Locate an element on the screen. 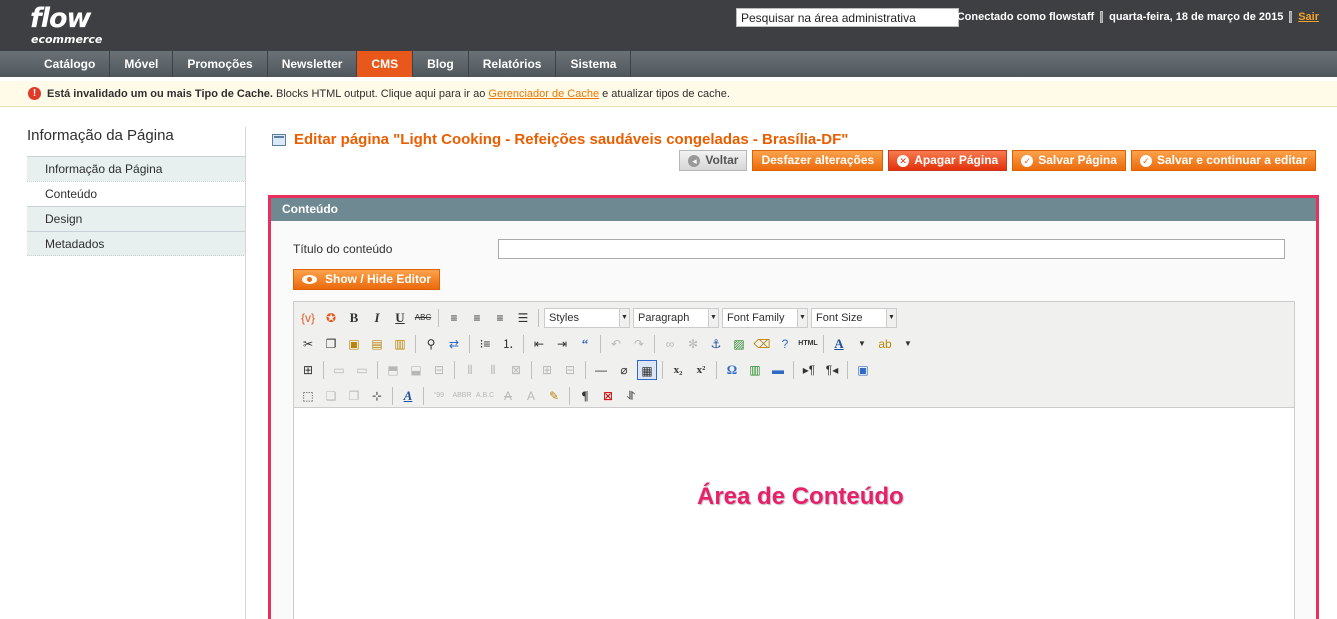  delete-col-icon: ⊠ is located at coordinates (516, 370).